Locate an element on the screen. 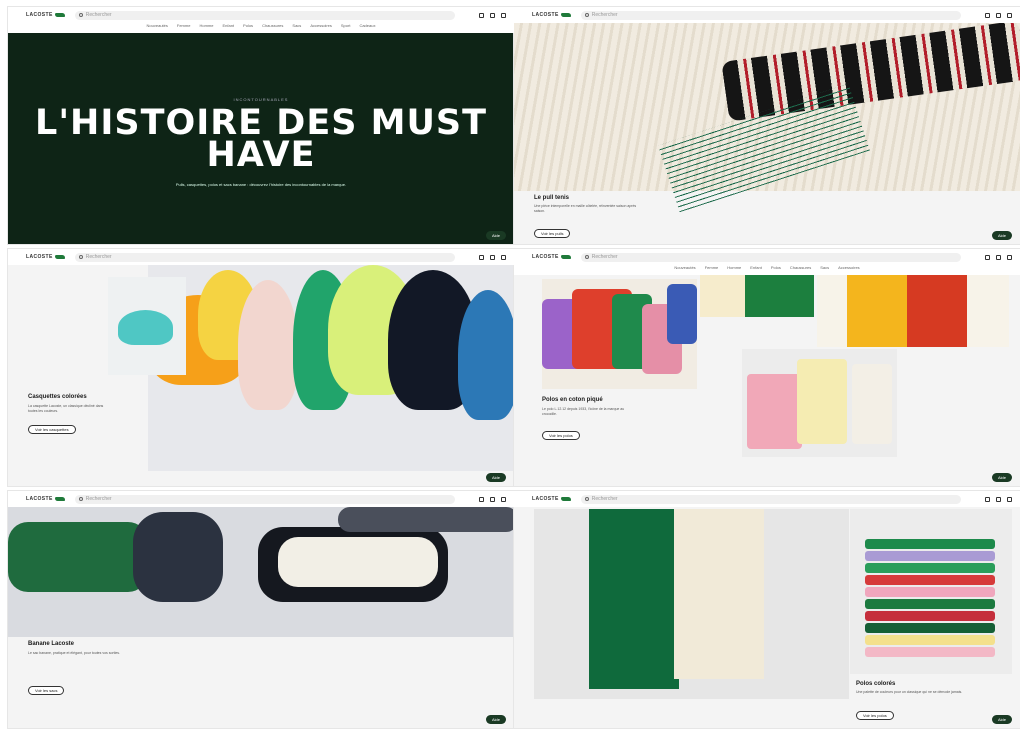  section-title: Polos en coton piqué is located at coordinates (572, 400).